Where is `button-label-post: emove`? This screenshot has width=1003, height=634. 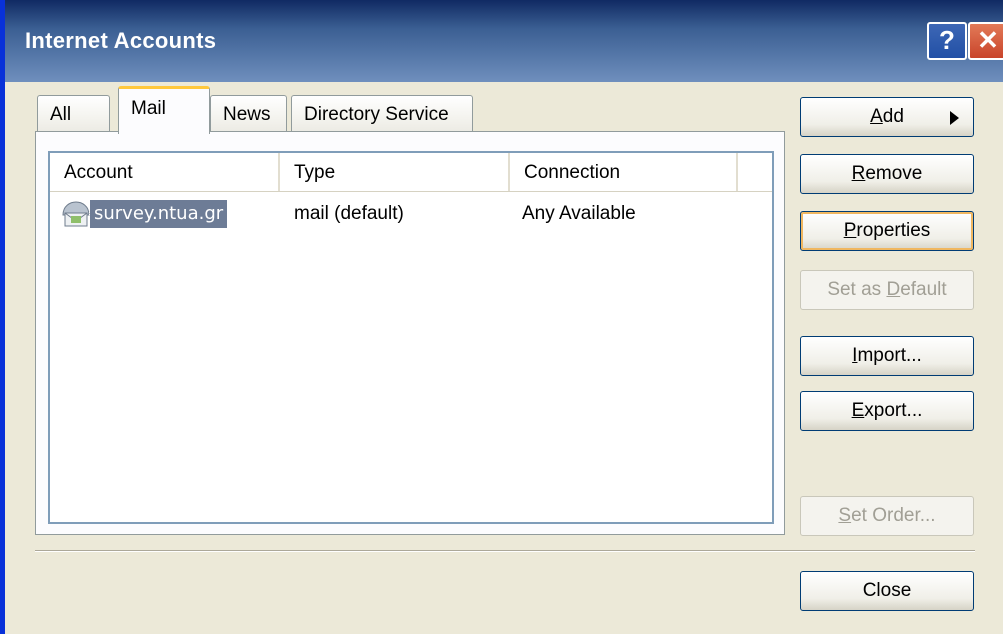 button-label-post: emove is located at coordinates (894, 173).